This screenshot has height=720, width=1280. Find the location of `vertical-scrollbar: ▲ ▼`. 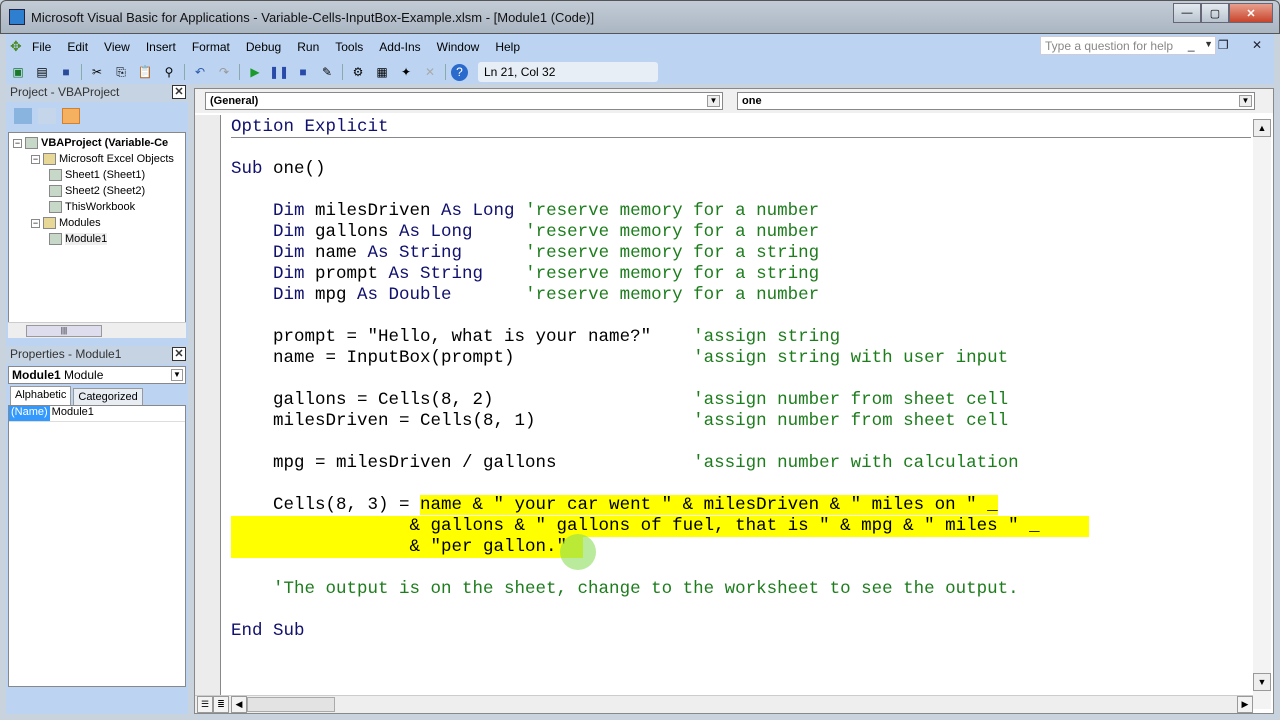

vertical-scrollbar: ▲ ▼ is located at coordinates (1262, 414).